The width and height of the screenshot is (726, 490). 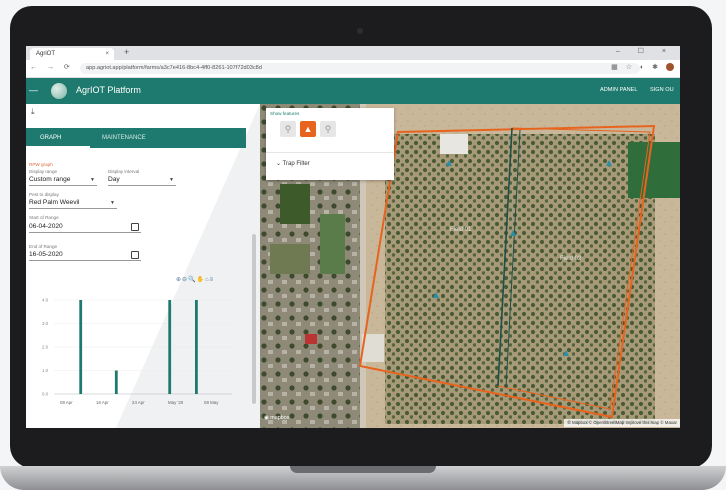 I want to click on trap-filter-toggle: ⌄ Trap Filter, so click(x=293, y=163).